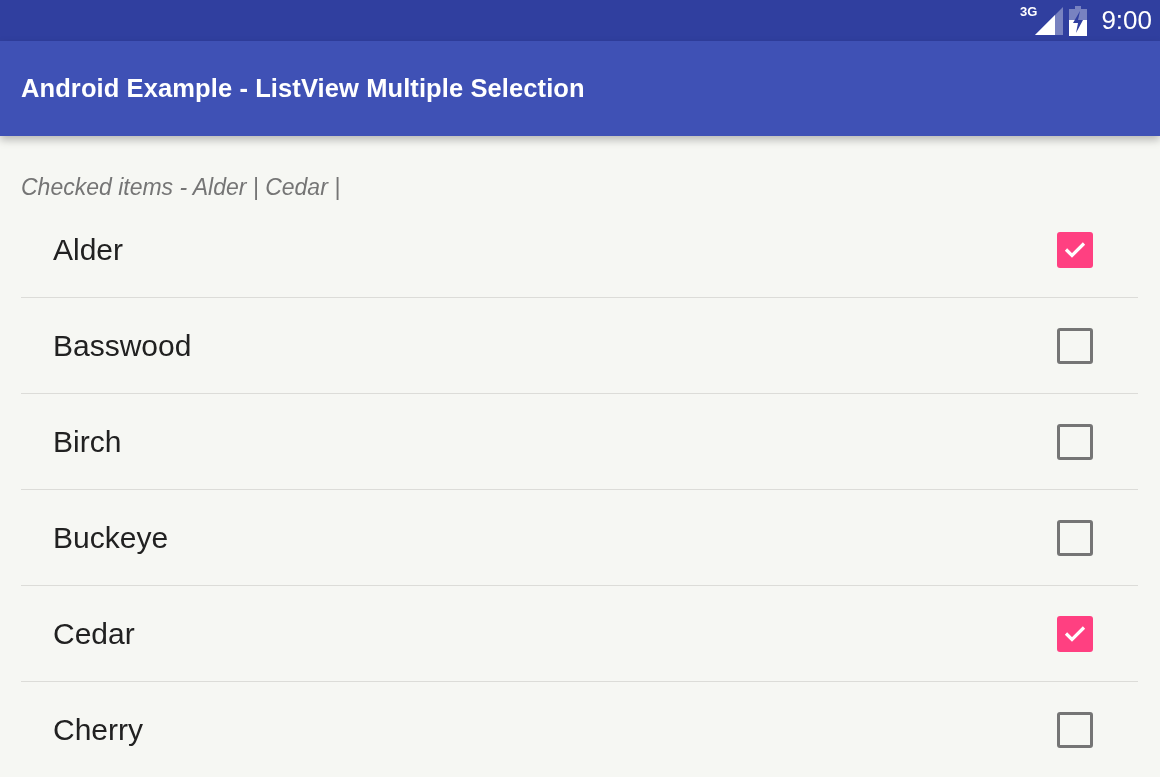 This screenshot has width=1160, height=777. What do you see at coordinates (181, 187) in the screenshot?
I see `checked-items-summary: Checked items - Alder | Cedar |` at bounding box center [181, 187].